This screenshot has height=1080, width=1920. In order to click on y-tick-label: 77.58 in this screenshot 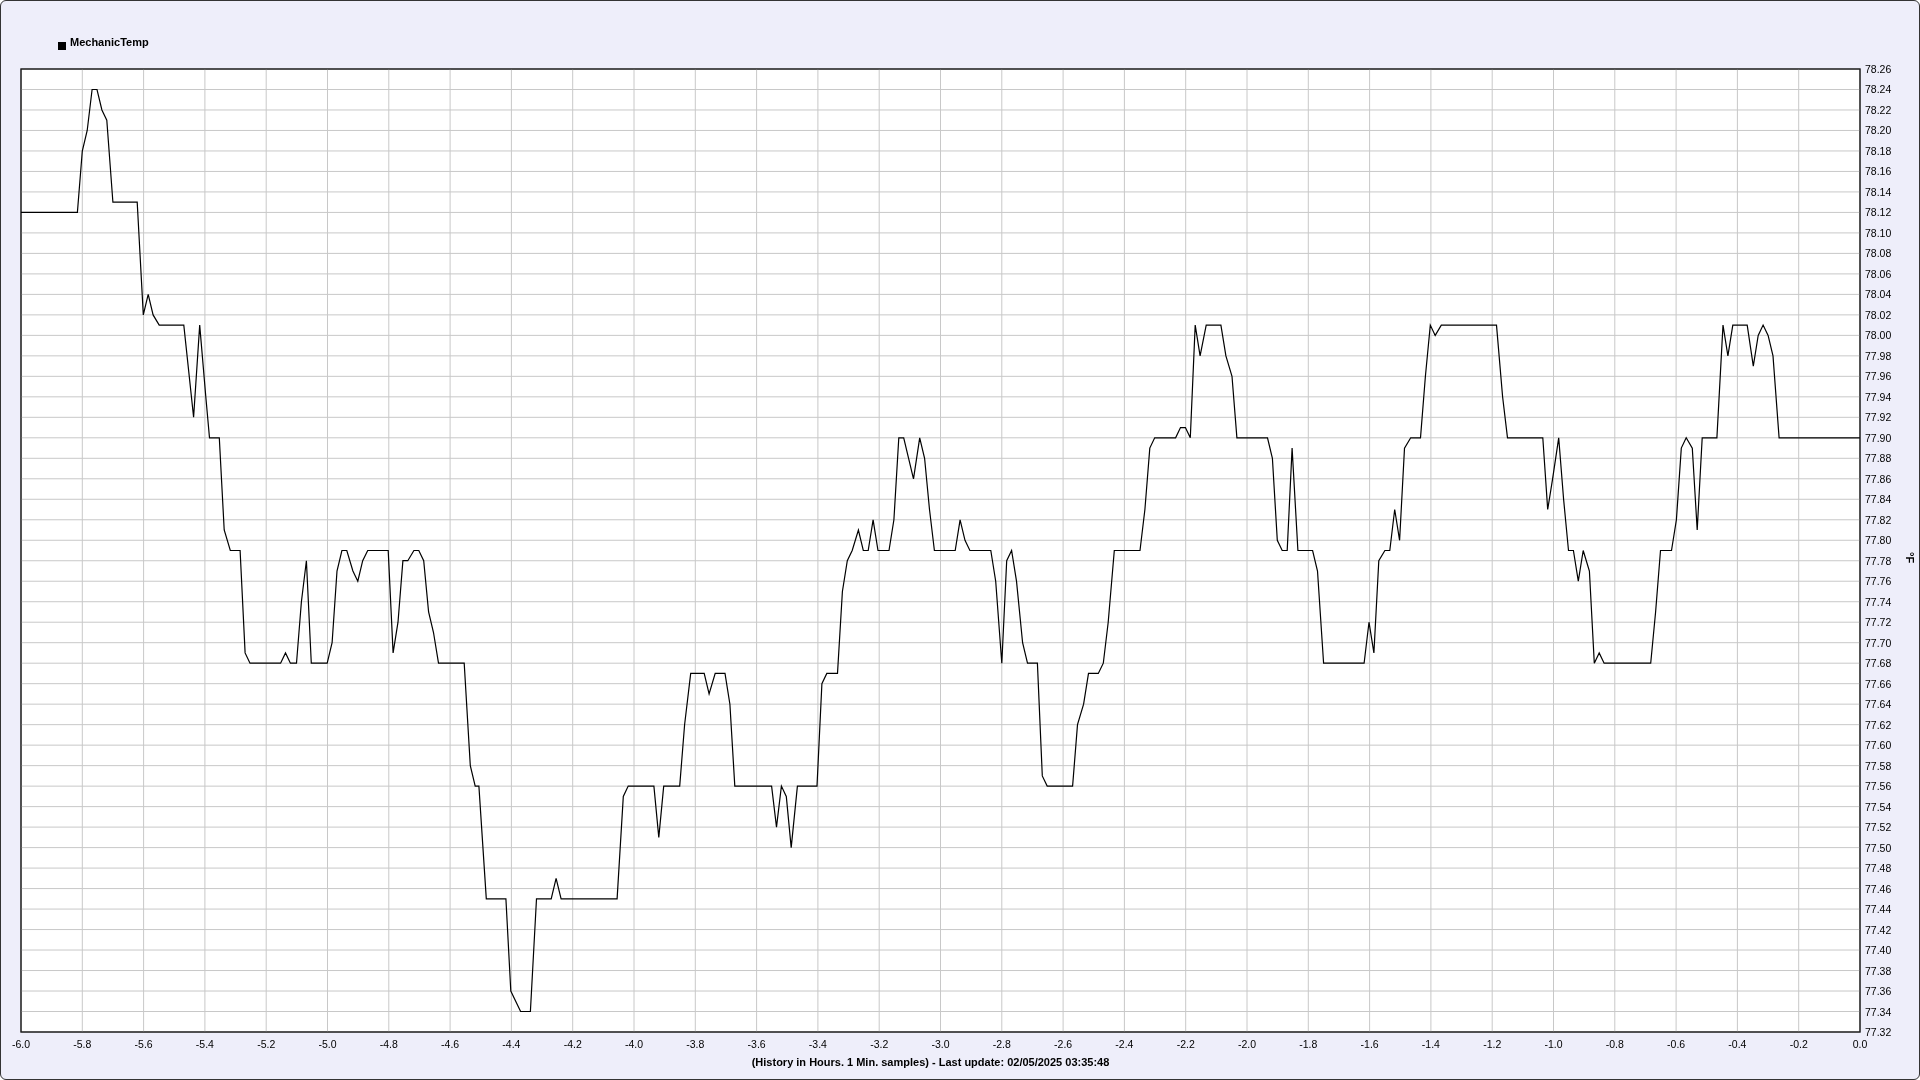, I will do `click(1878, 765)`.